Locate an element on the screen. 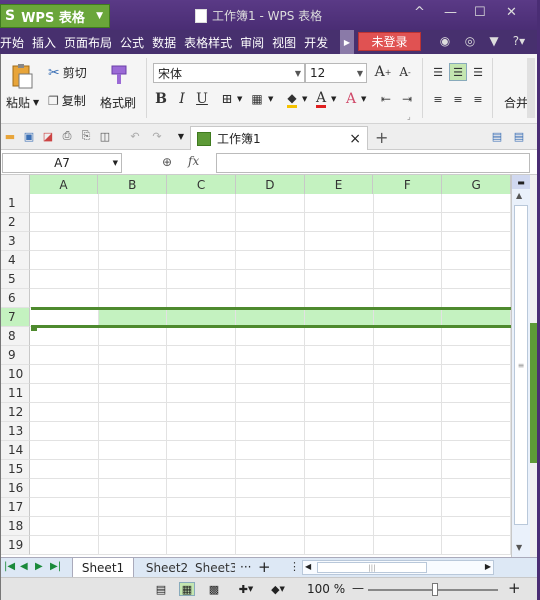 Image resolution: width=540 pixels, height=600 pixels. underline-button: U is located at coordinates (202, 99).